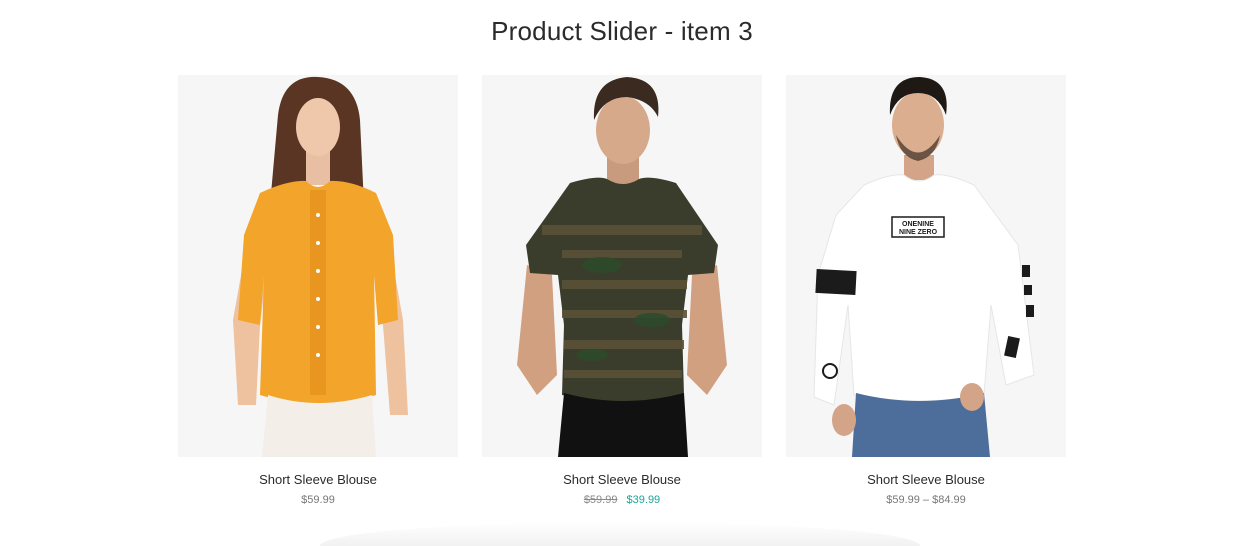  I want to click on tee-print-line-1: ONENINE, so click(918, 224).